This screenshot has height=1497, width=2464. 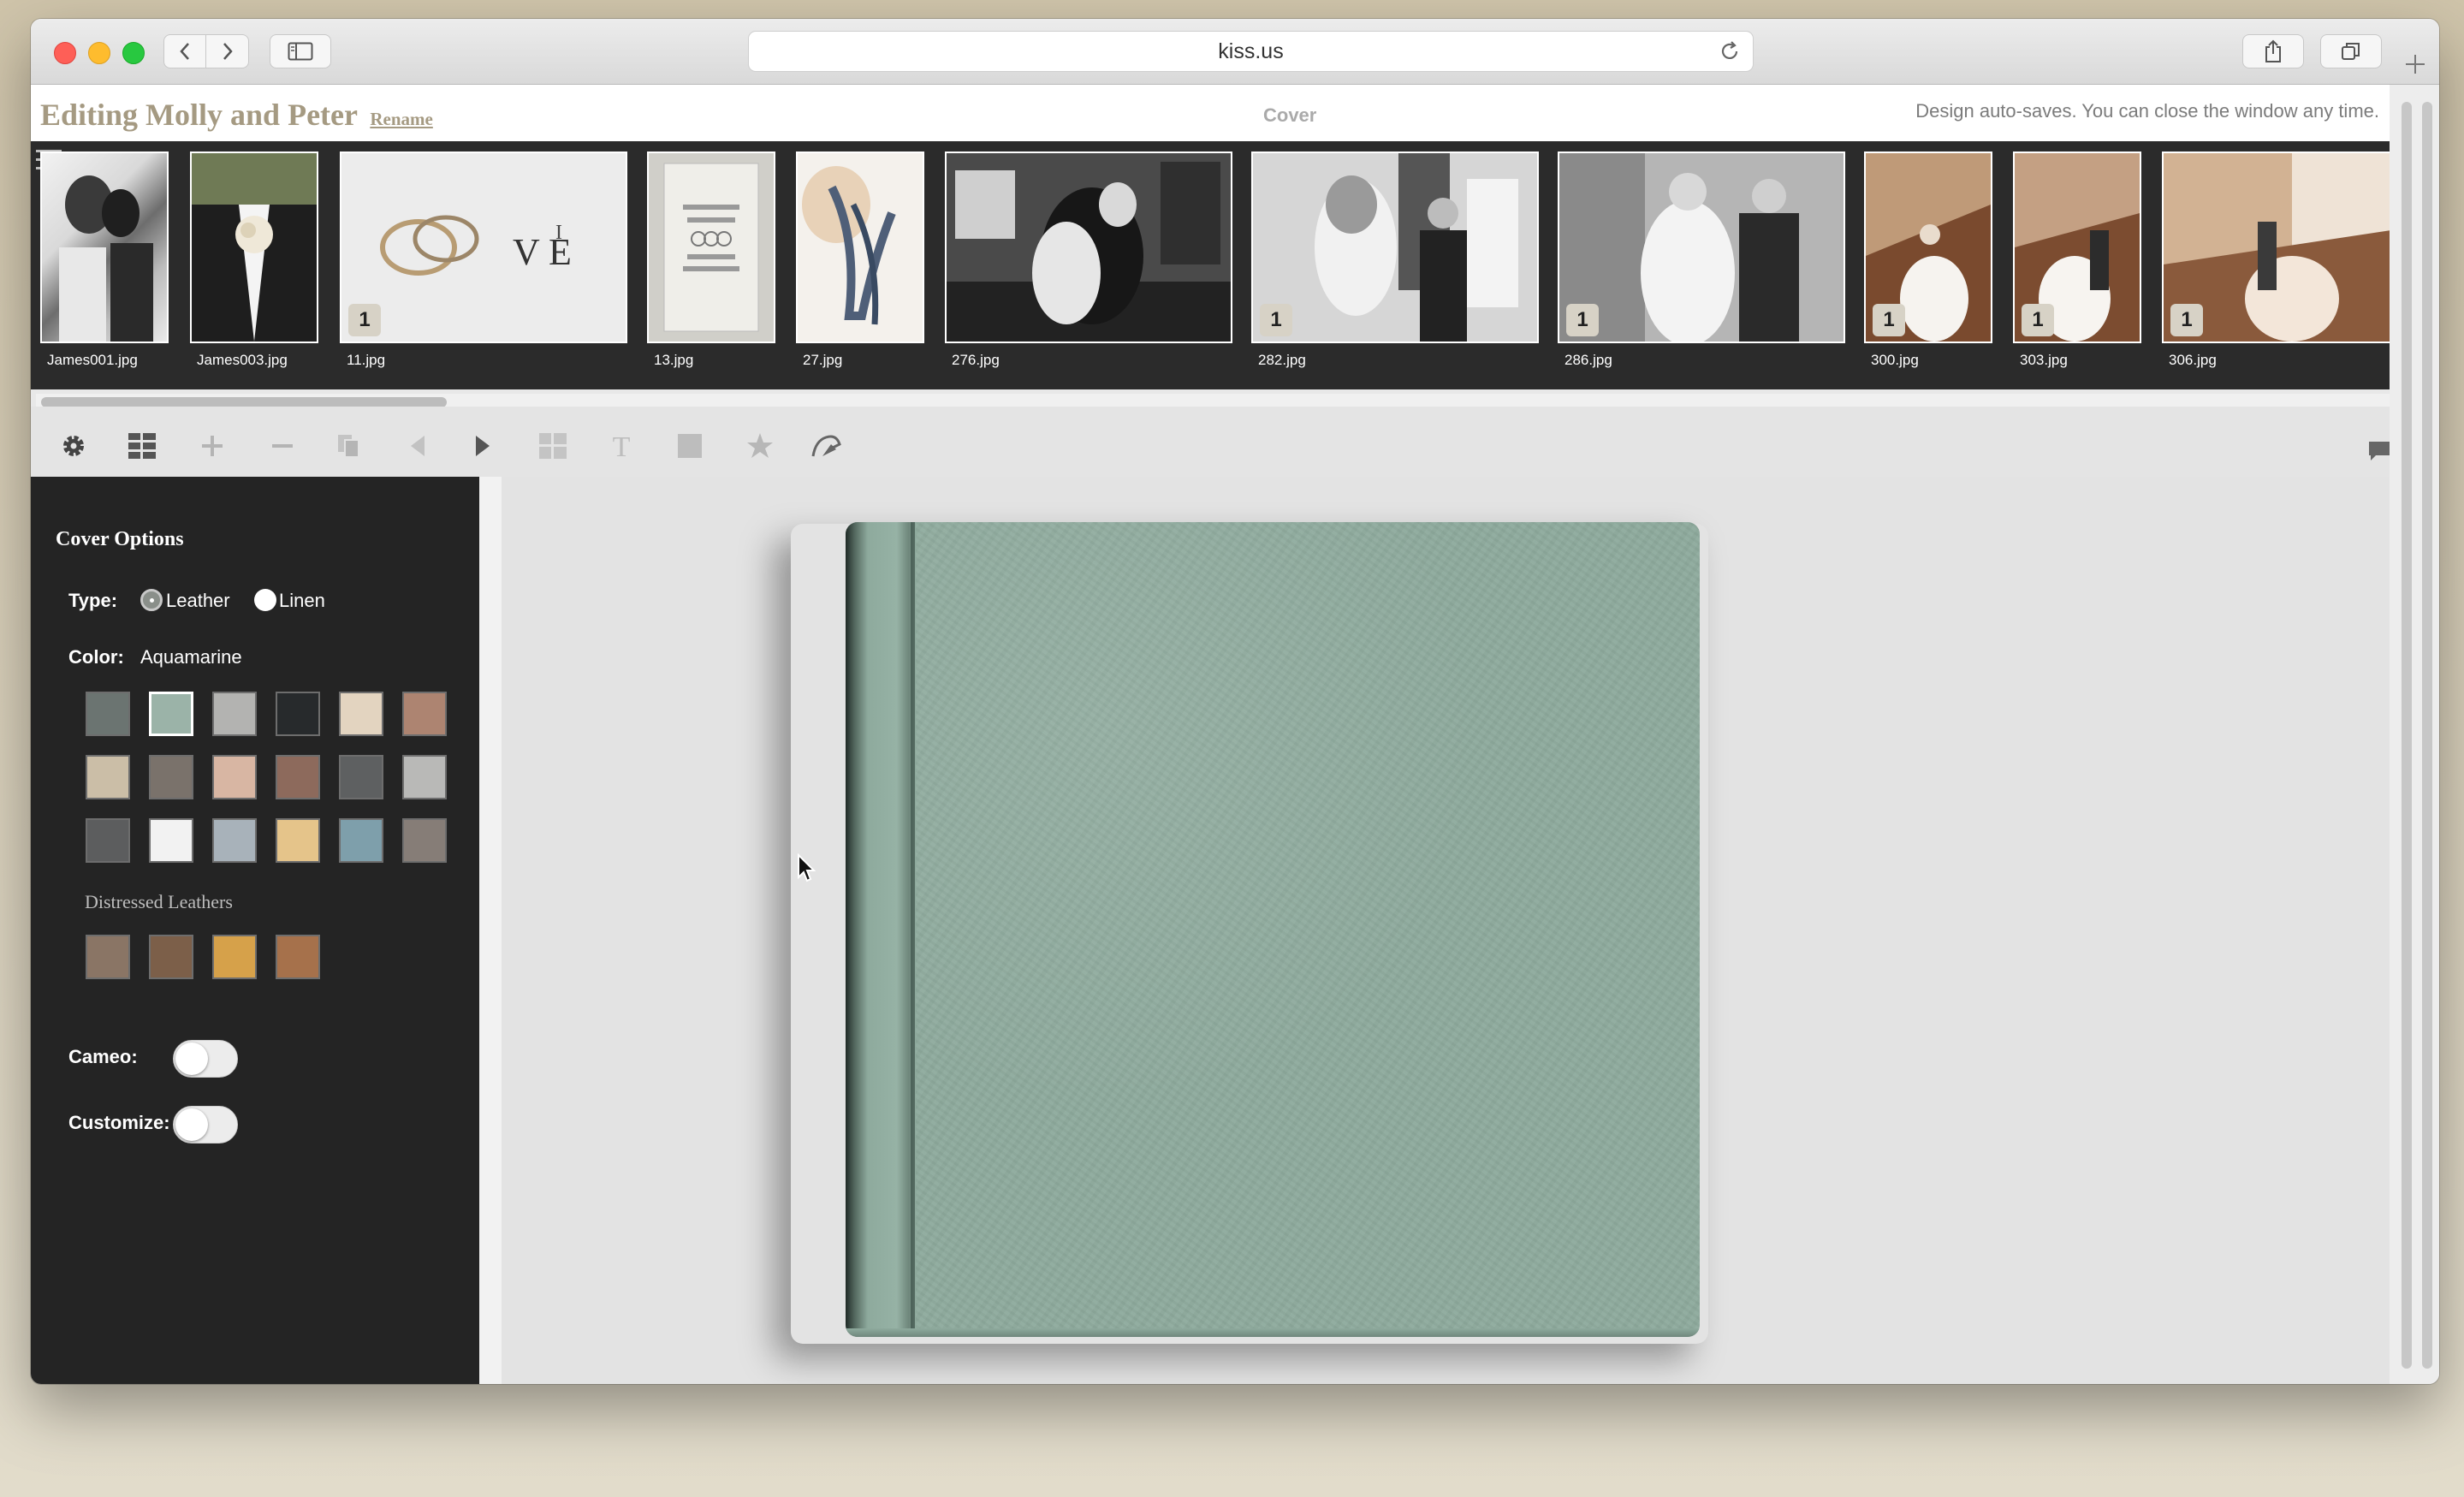 What do you see at coordinates (674, 360) in the screenshot?
I see `thumbnail-filename: 13.jpg` at bounding box center [674, 360].